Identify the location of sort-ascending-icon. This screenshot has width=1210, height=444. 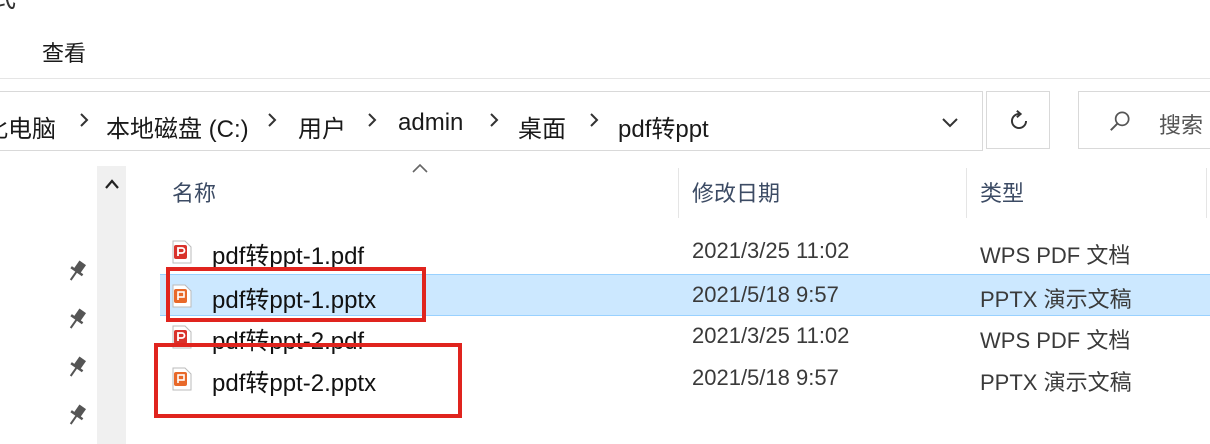
(420, 168).